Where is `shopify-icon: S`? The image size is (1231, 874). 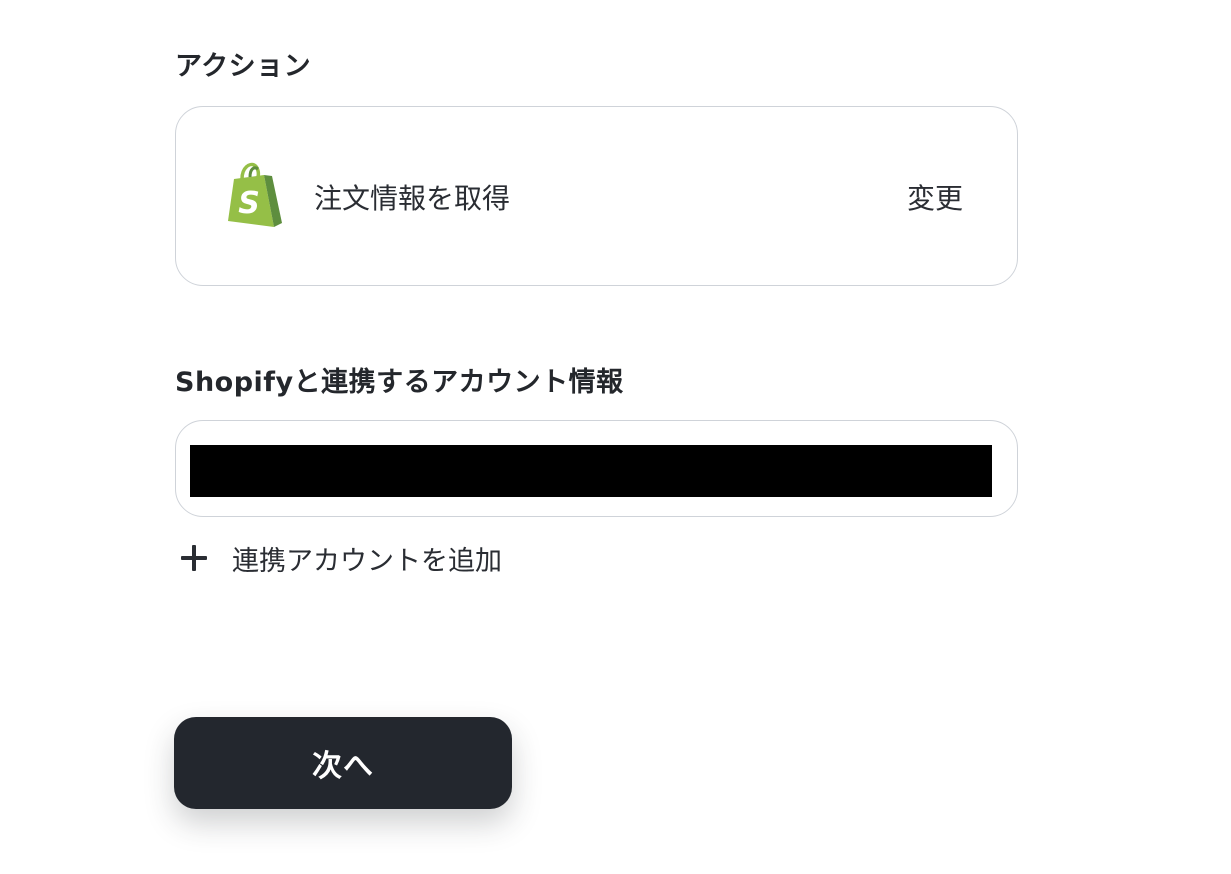
shopify-icon: S is located at coordinates (252, 196).